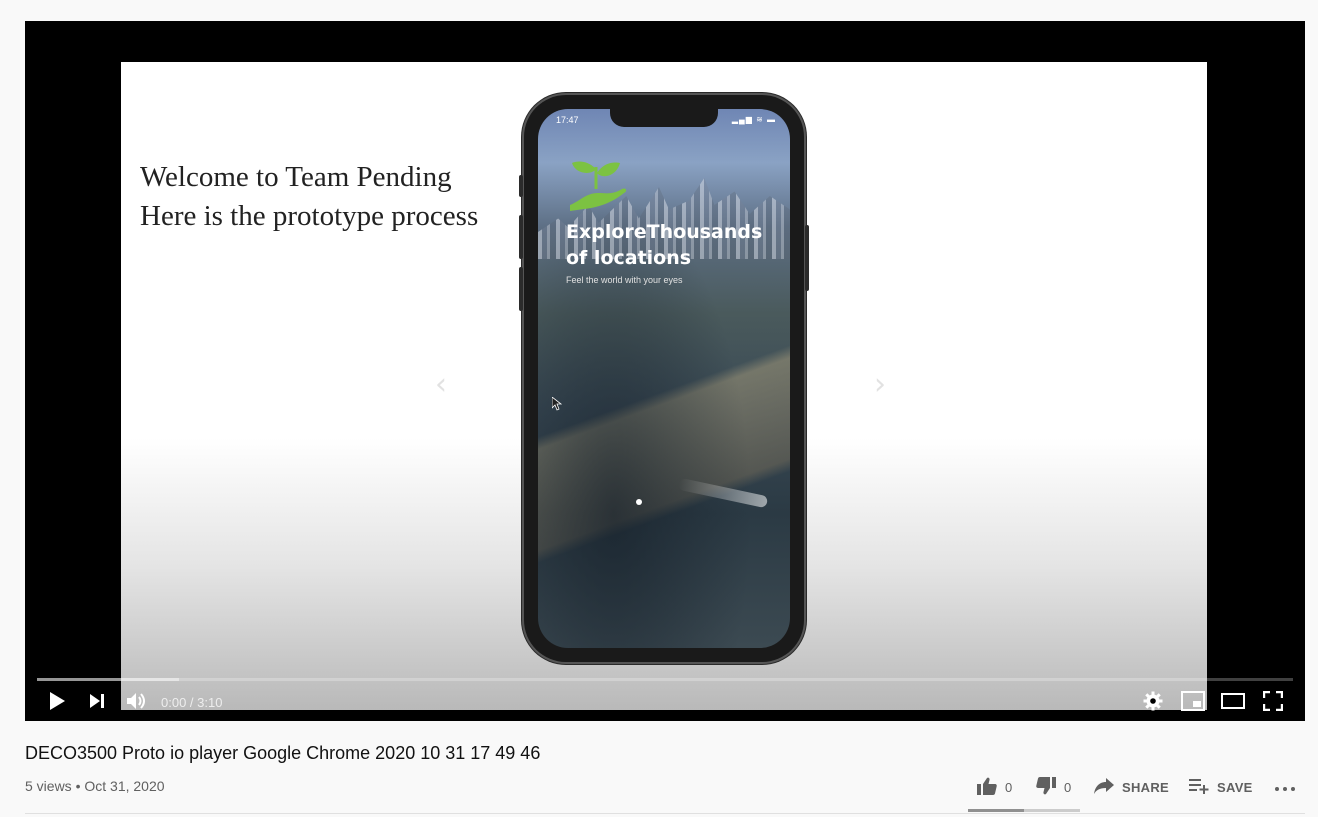  I want to click on time-display: 0:00 / 3:10, so click(192, 702).